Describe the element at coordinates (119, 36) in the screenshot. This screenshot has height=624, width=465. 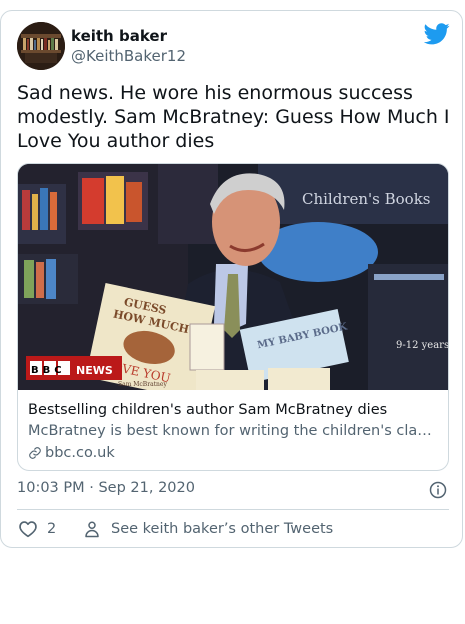
I see `author-name: keith baker` at that location.